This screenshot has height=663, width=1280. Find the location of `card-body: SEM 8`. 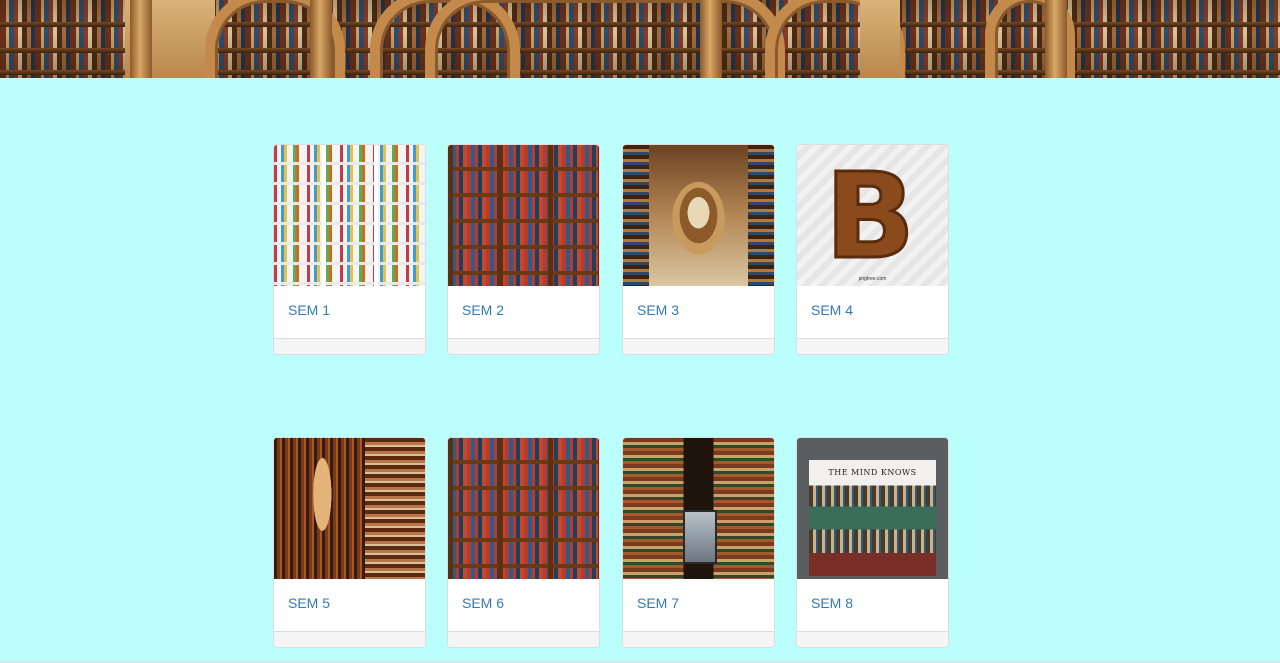

card-body: SEM 8 is located at coordinates (872, 605).